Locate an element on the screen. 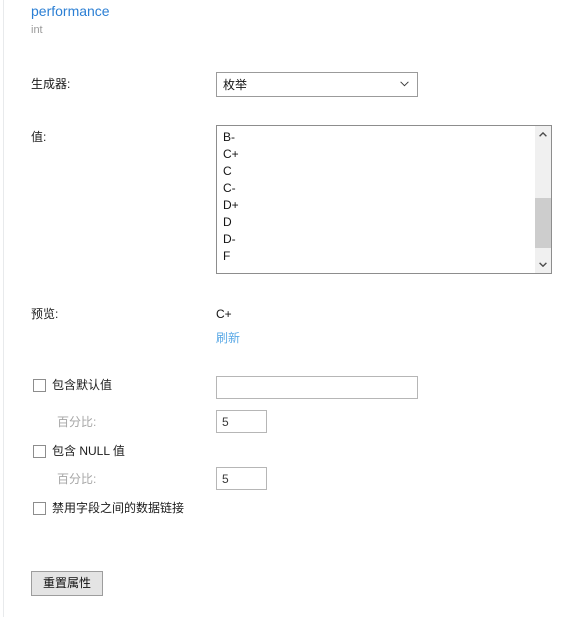 The width and height of the screenshot is (582, 617). values-listbox-items: B- C+ C C- D+ D D- F is located at coordinates (375, 199).